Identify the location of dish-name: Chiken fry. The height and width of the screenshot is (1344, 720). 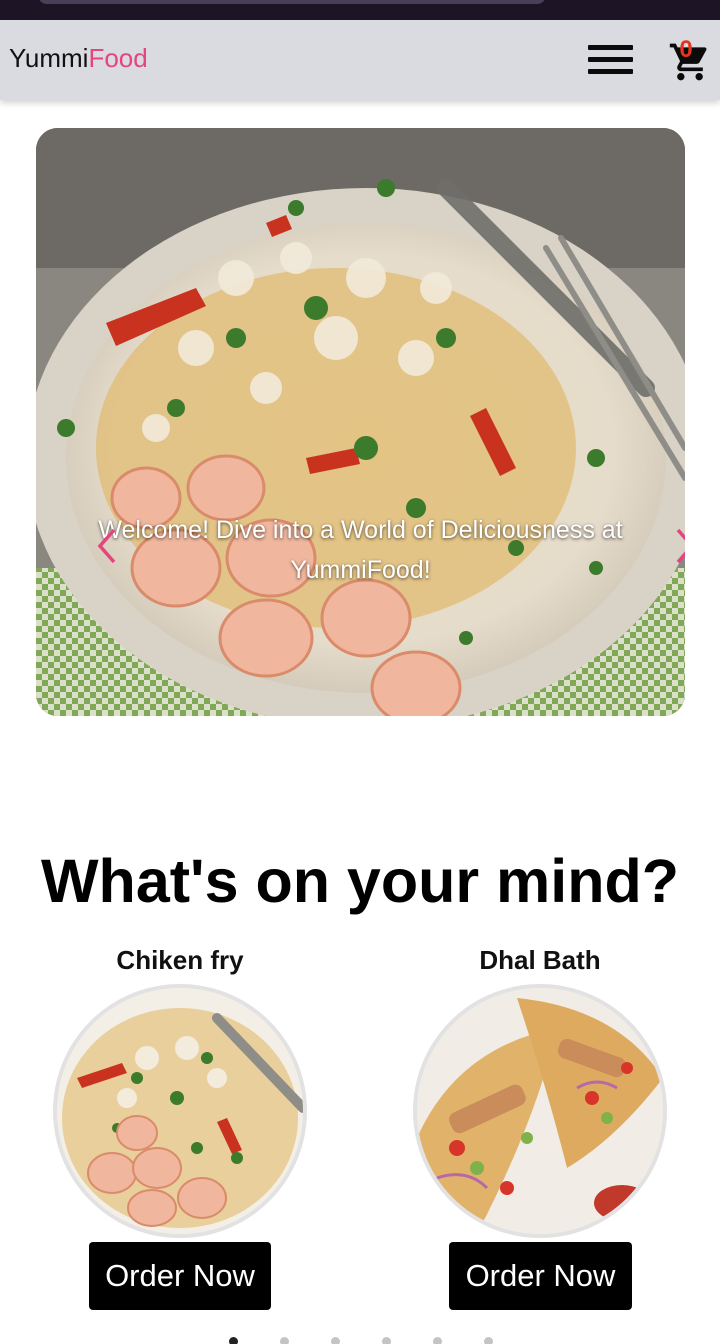
(180, 960).